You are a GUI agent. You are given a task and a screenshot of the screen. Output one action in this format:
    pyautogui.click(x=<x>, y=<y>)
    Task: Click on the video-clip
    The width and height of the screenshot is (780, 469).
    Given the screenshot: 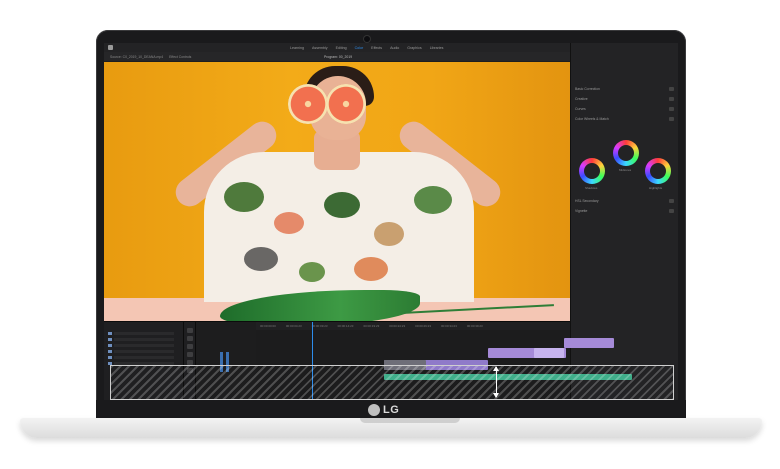 What is the action you would take?
    pyautogui.click(x=589, y=343)
    